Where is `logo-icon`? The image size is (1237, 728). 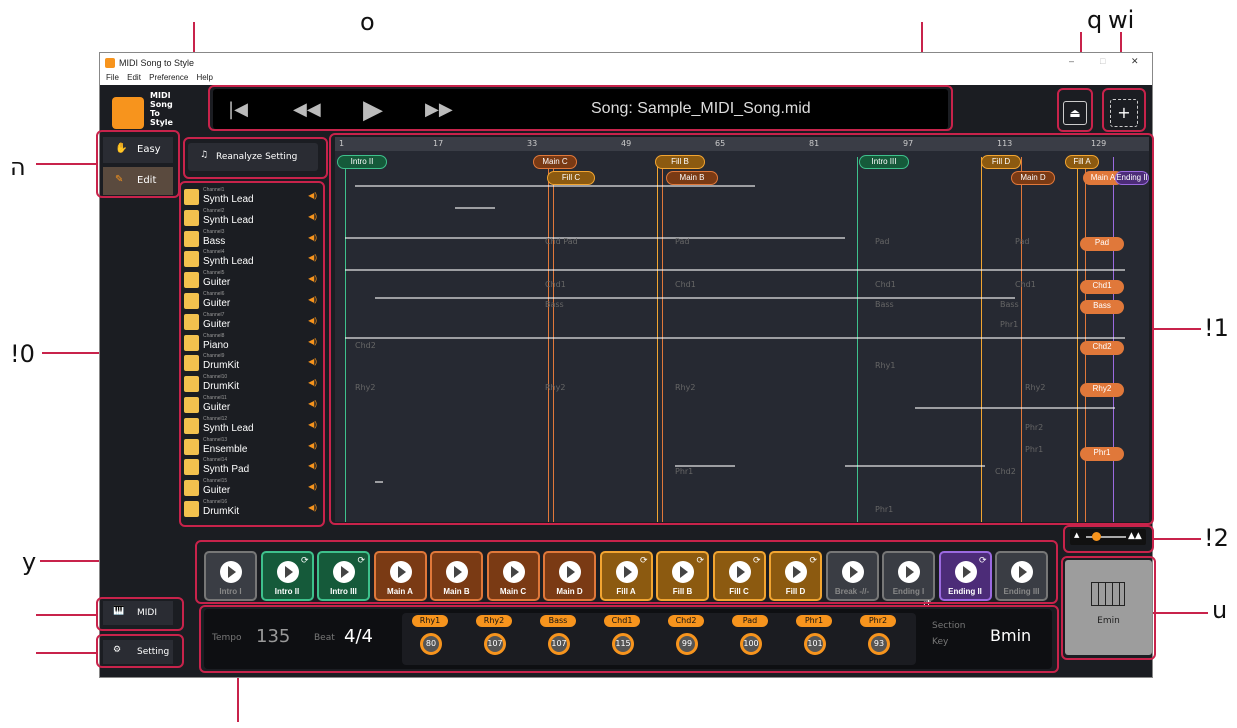 logo-icon is located at coordinates (128, 113).